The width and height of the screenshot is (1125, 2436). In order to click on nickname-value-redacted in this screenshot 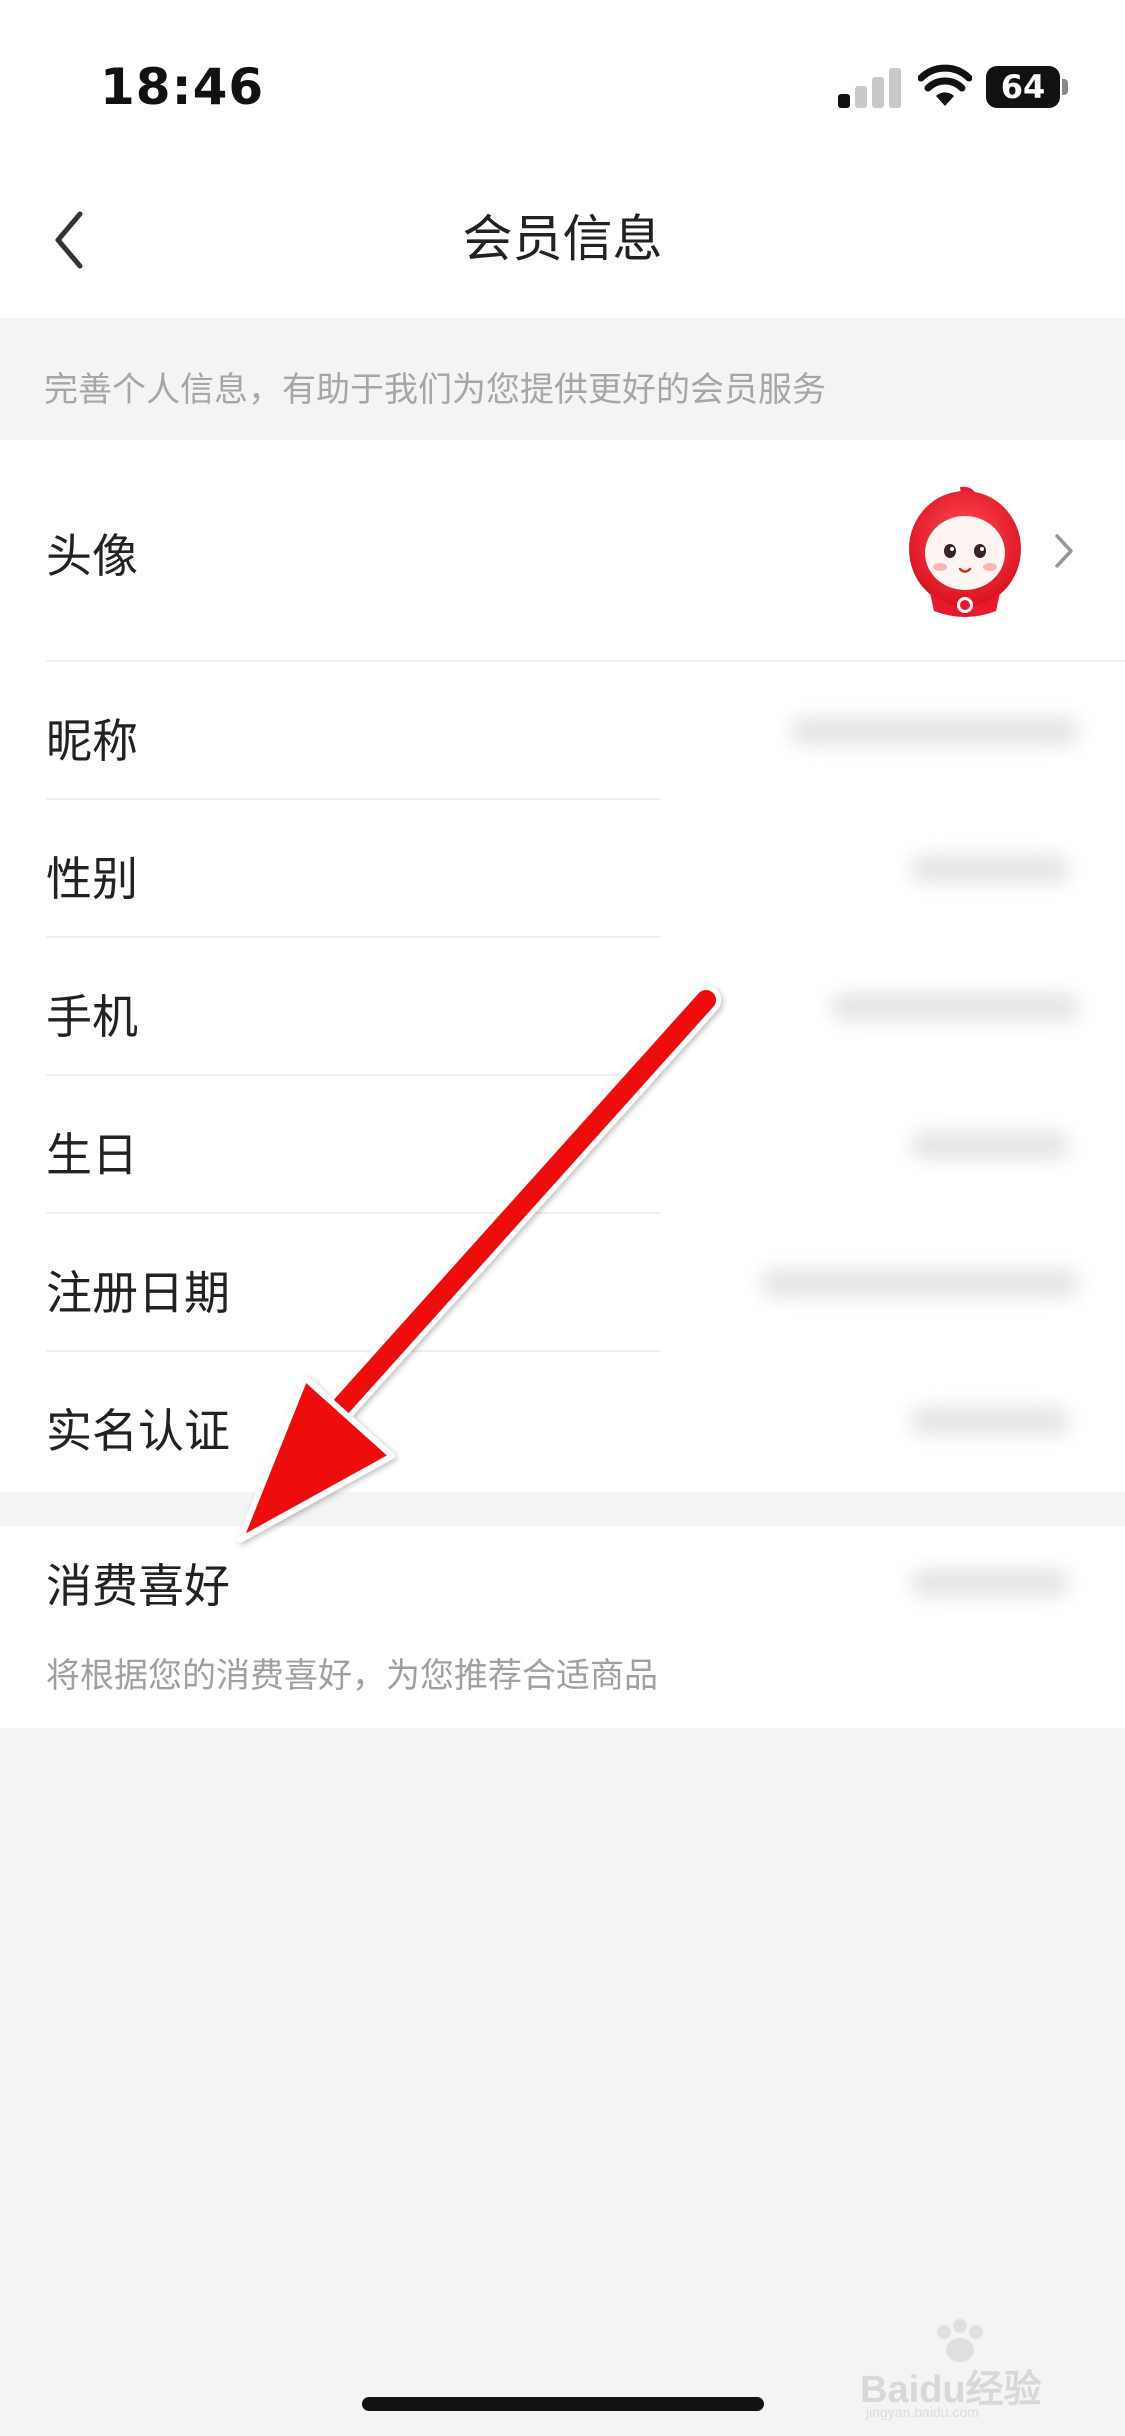, I will do `click(935, 731)`.